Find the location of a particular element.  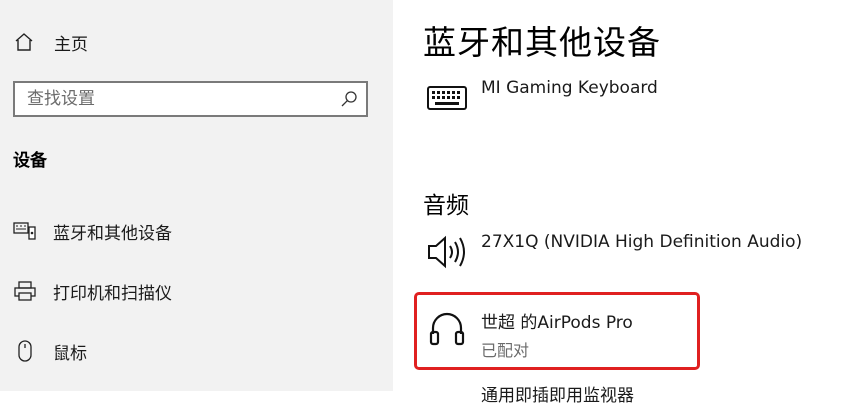

sidebar-item-bluetooth: 蓝牙和其他设备 is located at coordinates (92, 231).